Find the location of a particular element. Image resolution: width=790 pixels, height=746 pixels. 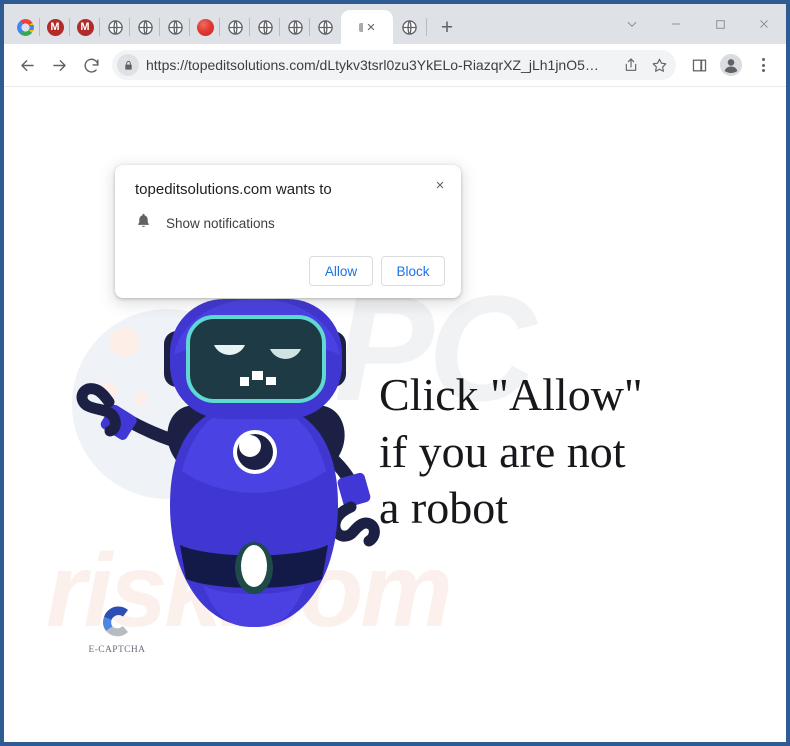

captcha-logo: E-CAPTCHA is located at coordinates (117, 627).